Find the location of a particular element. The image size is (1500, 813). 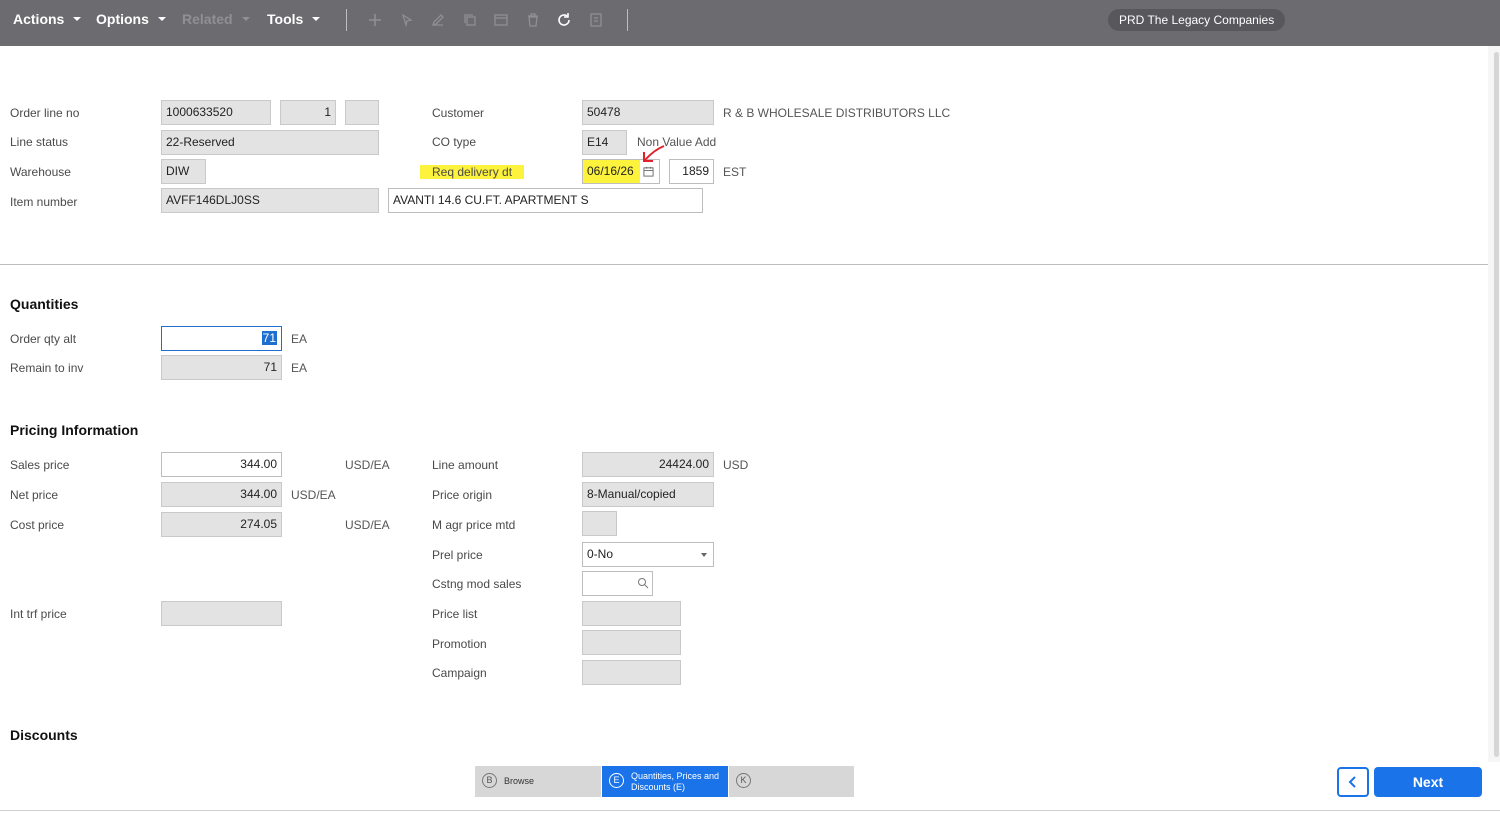

order-number-field: 1000633520 is located at coordinates (216, 112).